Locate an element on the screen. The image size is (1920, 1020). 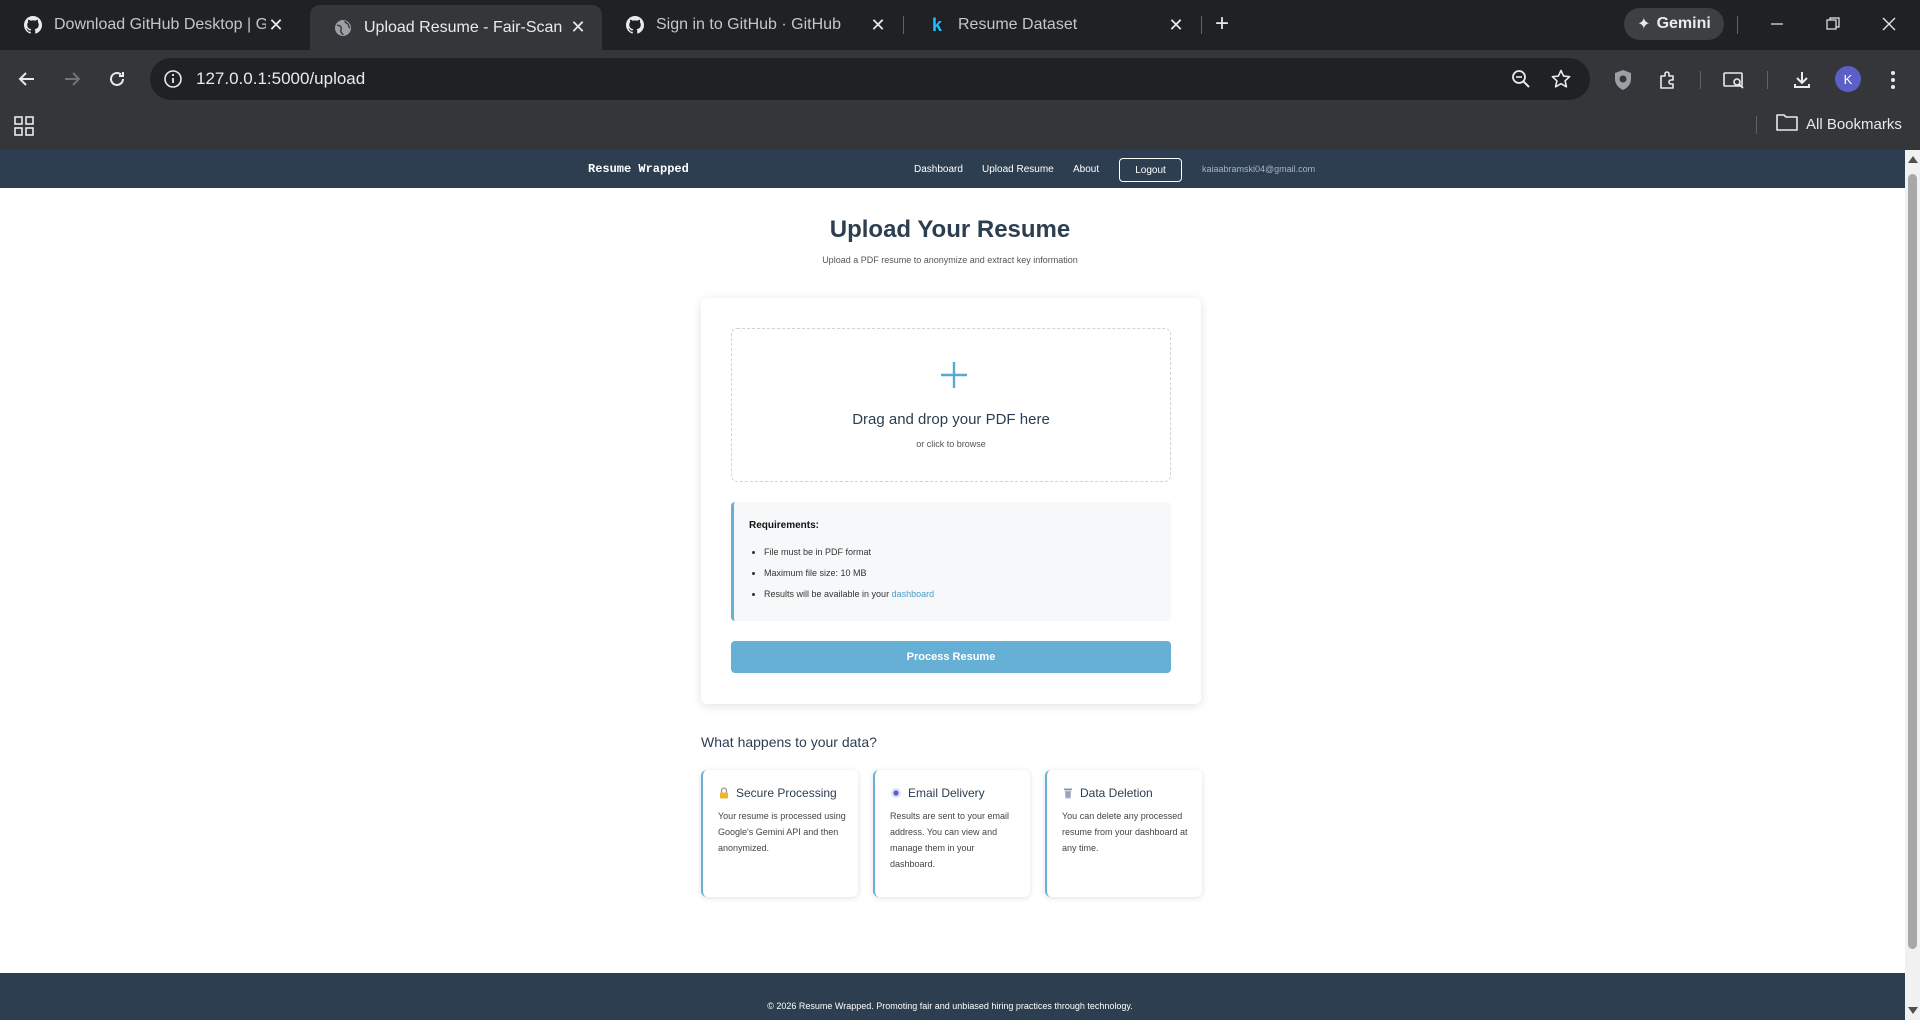
requirements-title: Requirements: is located at coordinates (784, 525).